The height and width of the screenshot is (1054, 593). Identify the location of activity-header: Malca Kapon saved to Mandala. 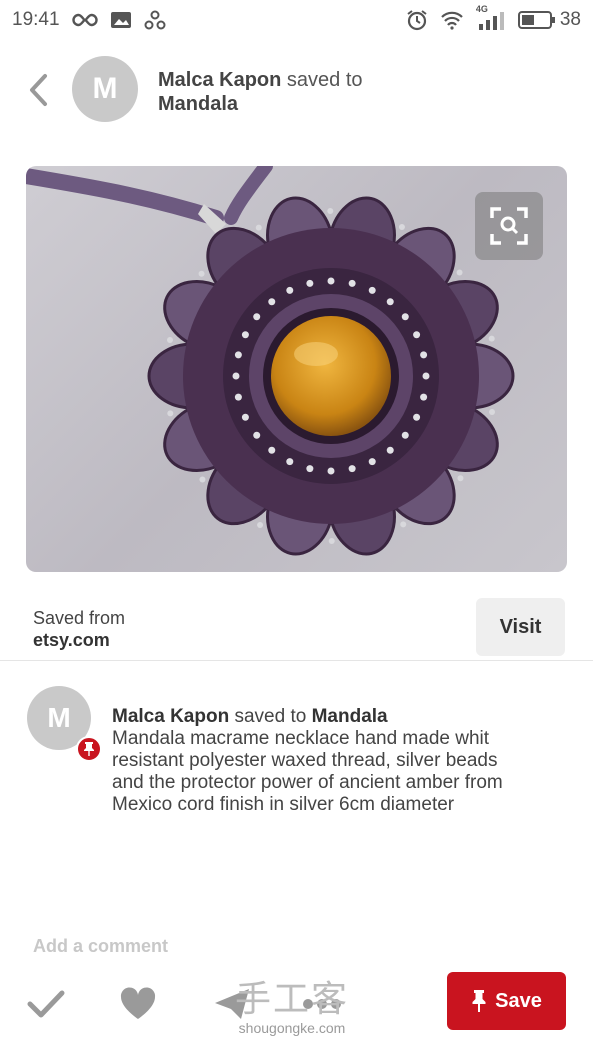
(312, 717).